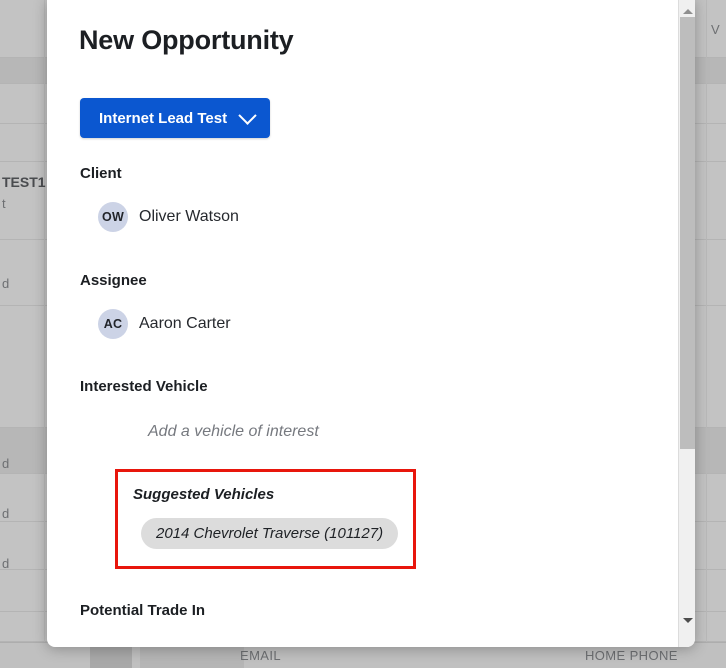 This screenshot has width=726, height=668. I want to click on table-cell-value: t, so click(4, 203).